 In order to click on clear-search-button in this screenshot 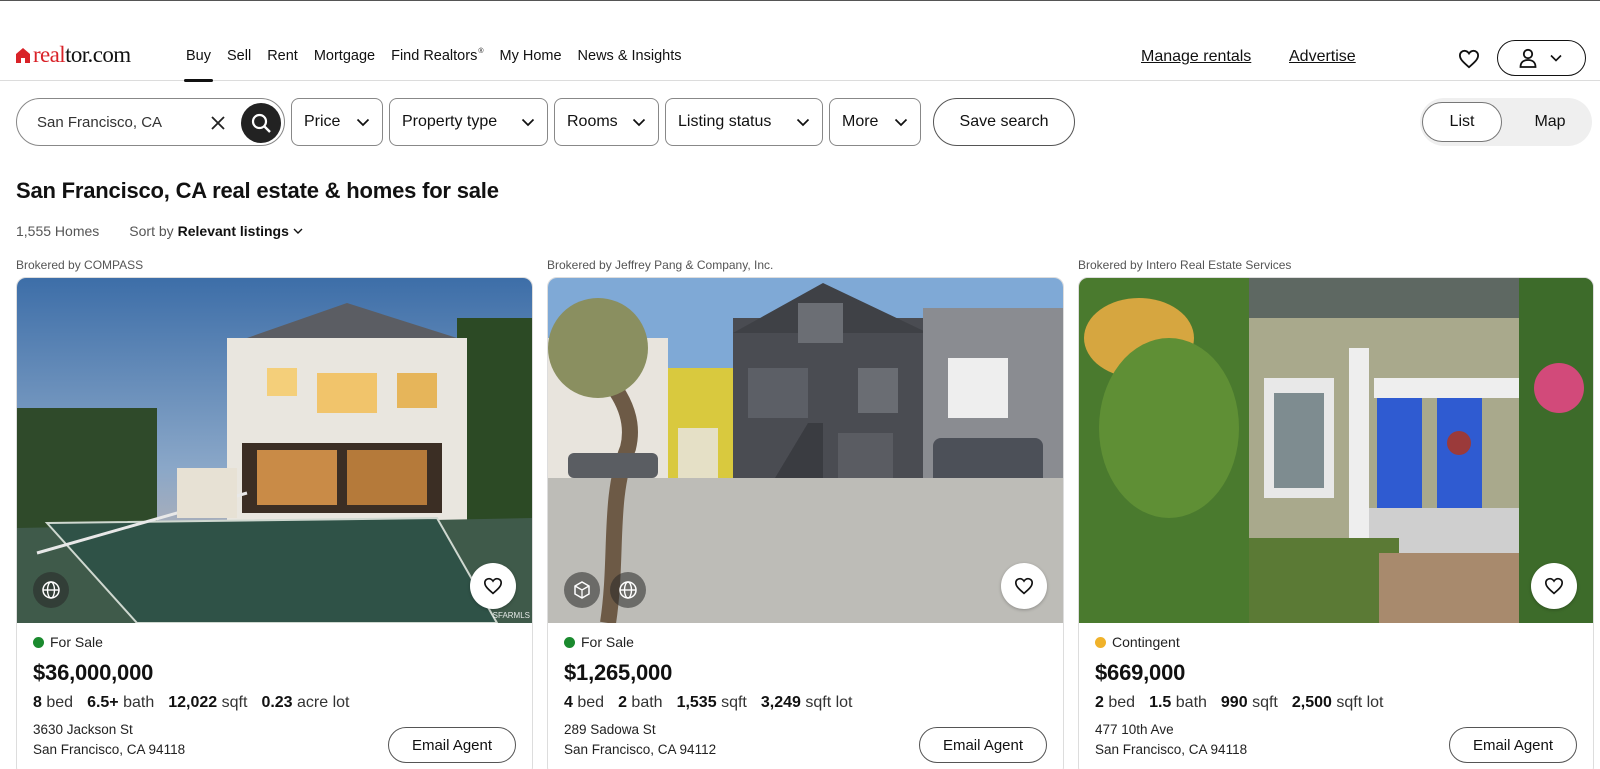, I will do `click(218, 123)`.